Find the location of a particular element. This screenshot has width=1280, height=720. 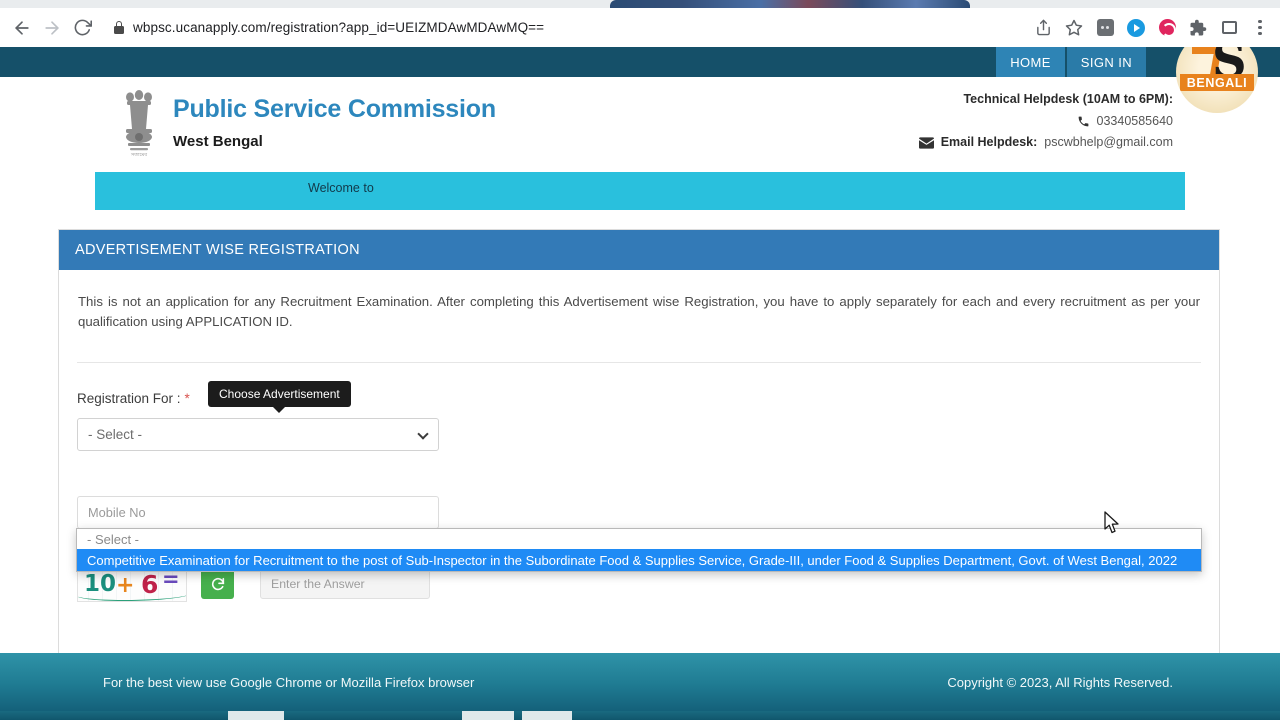

envelope-icon is located at coordinates (926, 143).